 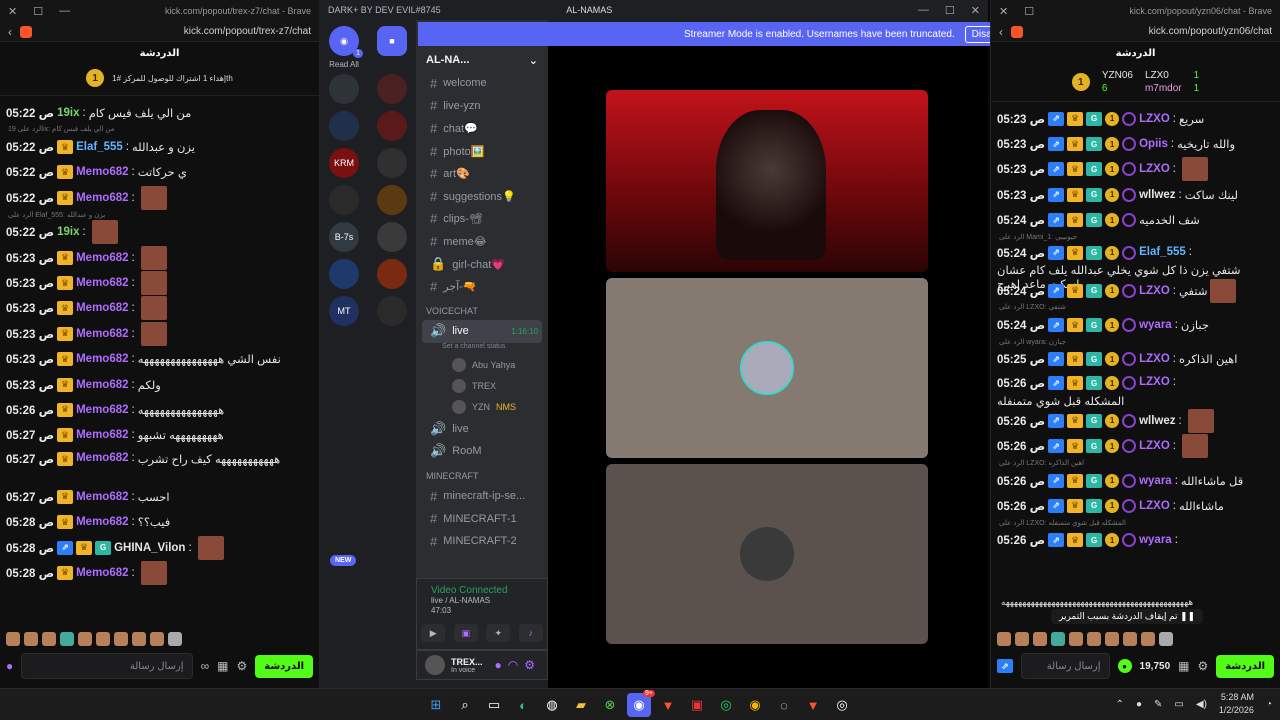 What do you see at coordinates (159, 129) in the screenshot?
I see `reply-preview: الرد على 19ix: من الي يلف فيس كام` at bounding box center [159, 129].